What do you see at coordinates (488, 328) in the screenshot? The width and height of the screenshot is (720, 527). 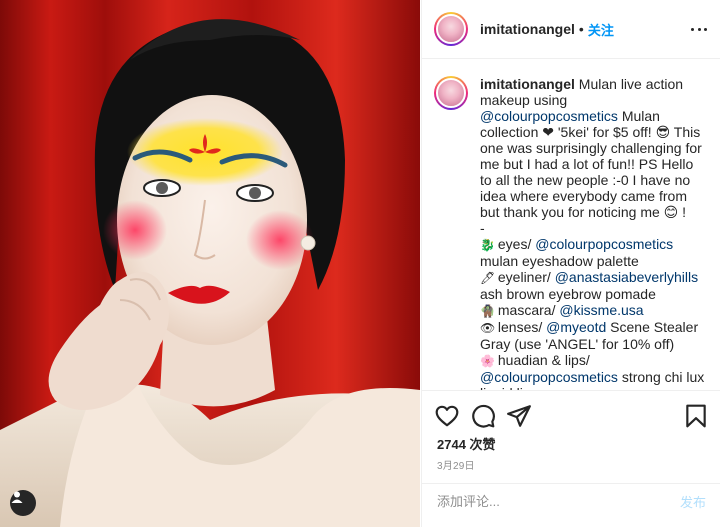 I see `eye-icon: 👁` at bounding box center [488, 328].